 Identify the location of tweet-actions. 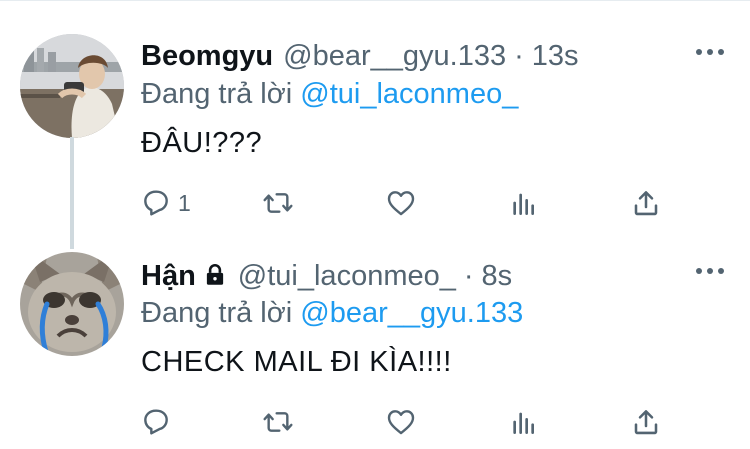
(410, 422).